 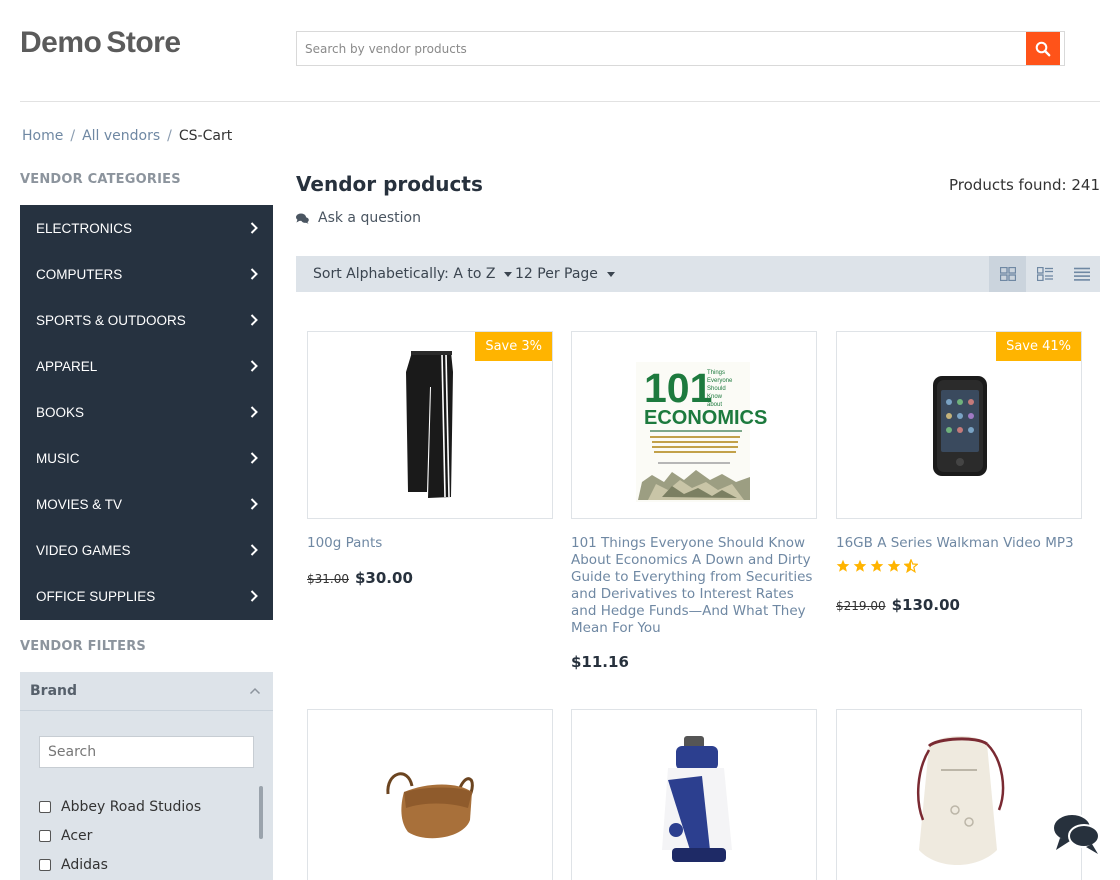 What do you see at coordinates (911, 566) in the screenshot?
I see `half-star-icon` at bounding box center [911, 566].